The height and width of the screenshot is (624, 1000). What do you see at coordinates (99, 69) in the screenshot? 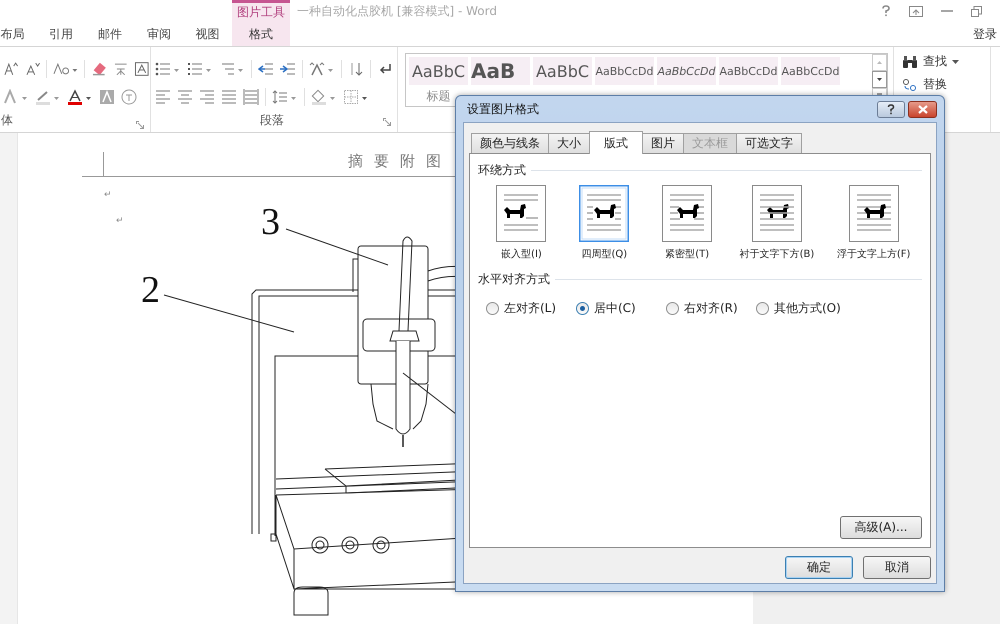
I see `eraser-icon` at bounding box center [99, 69].